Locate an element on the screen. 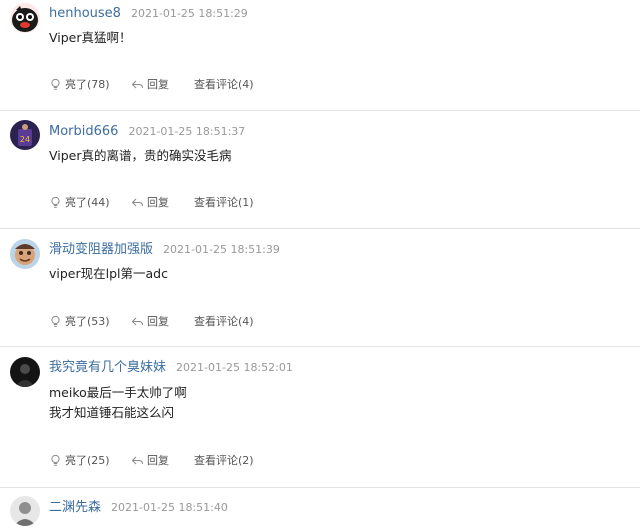 The image size is (640, 530). timestamp: 2021-01-25 18:51:40 is located at coordinates (169, 507).